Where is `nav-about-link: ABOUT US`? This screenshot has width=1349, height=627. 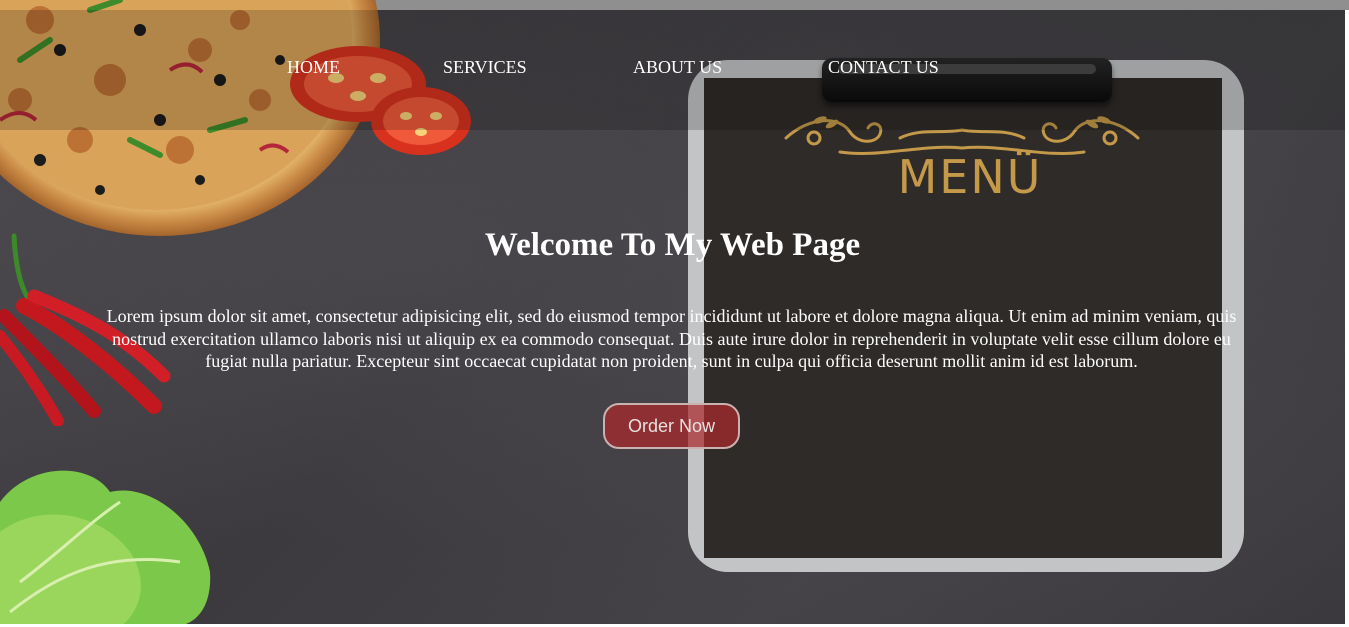
nav-about-link: ABOUT US is located at coordinates (677, 67).